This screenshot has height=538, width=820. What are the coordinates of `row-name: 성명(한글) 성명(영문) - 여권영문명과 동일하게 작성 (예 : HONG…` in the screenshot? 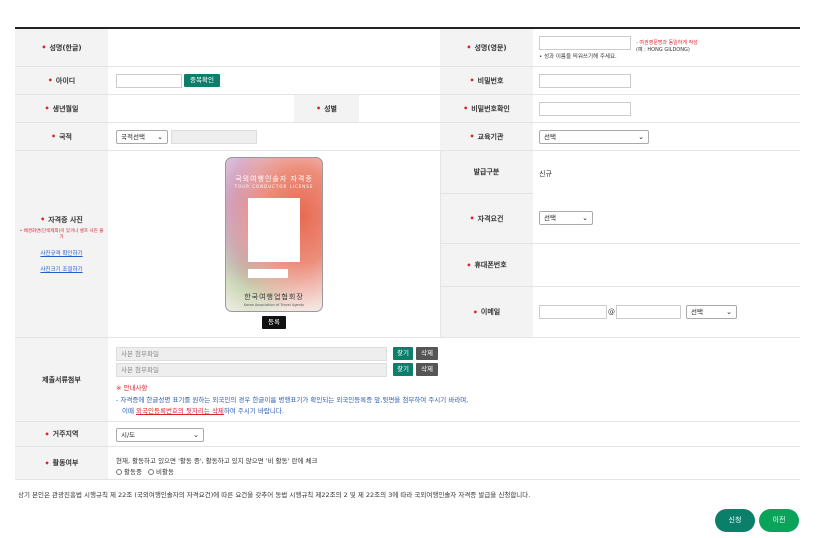 It's located at (407, 48).